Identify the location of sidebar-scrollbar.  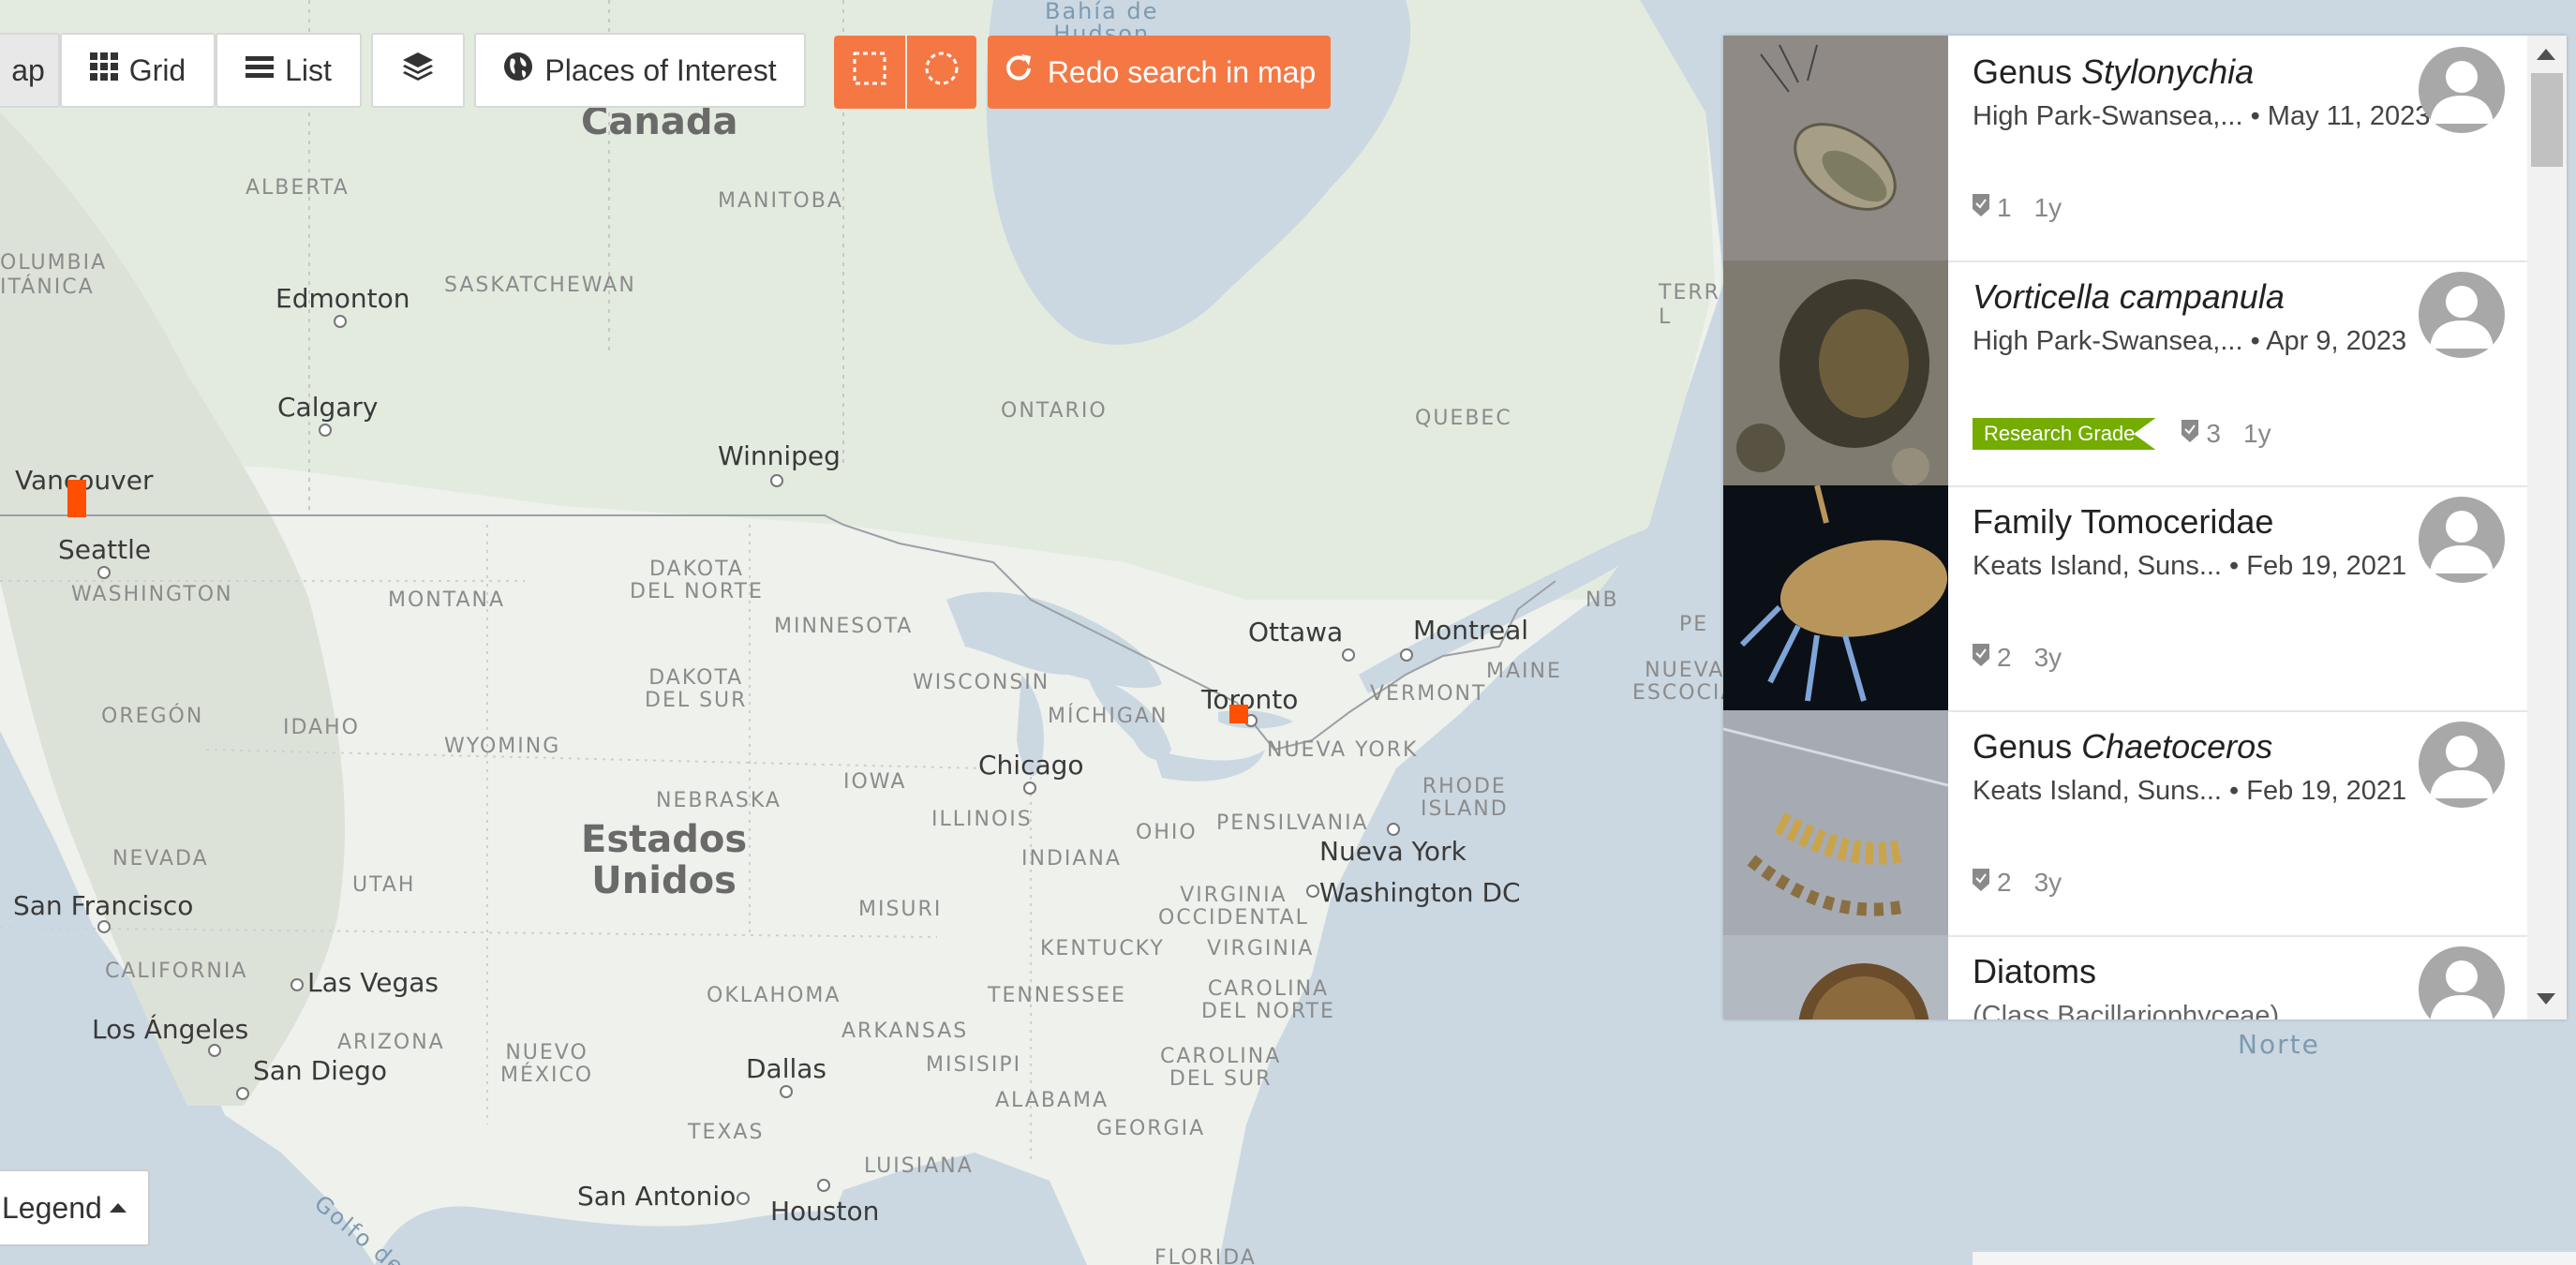
(2547, 527).